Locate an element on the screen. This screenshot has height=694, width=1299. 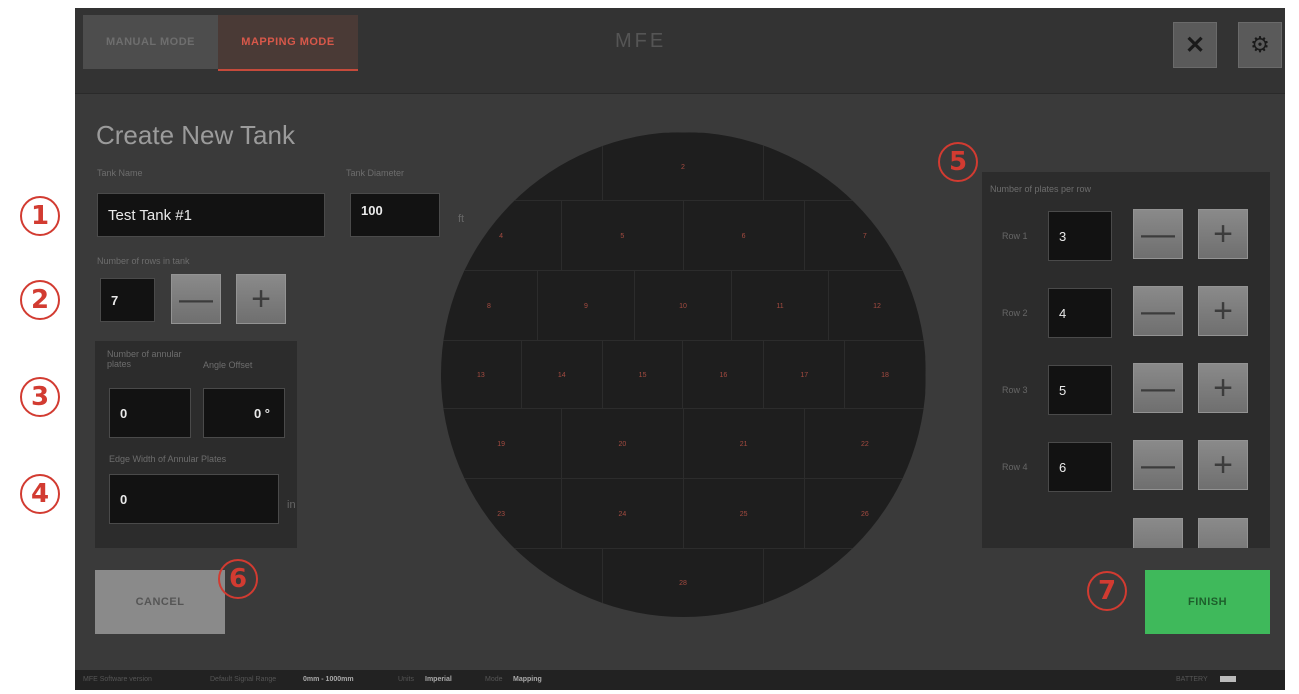
plate: 12 is located at coordinates (877, 306).